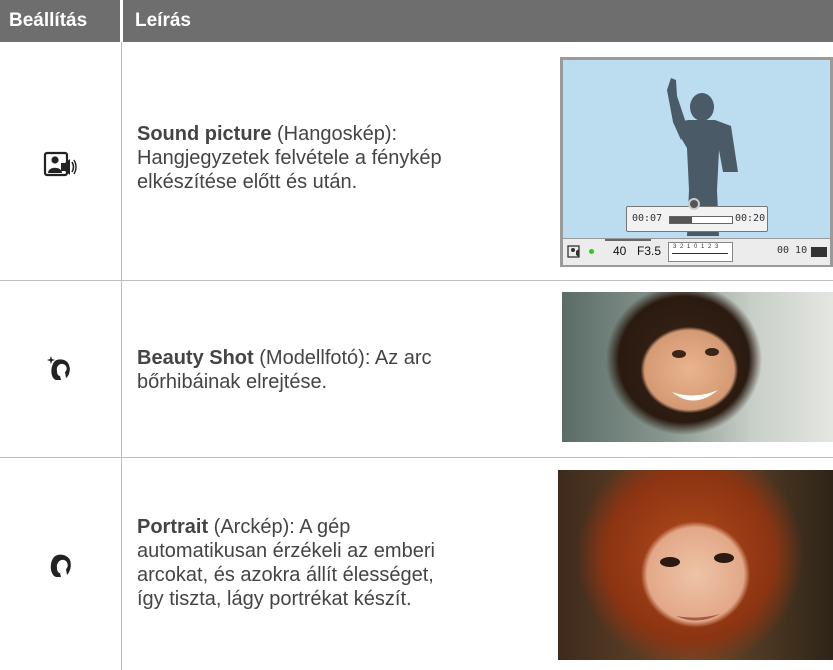 The image size is (833, 670). Describe the element at coordinates (697, 367) in the screenshot. I see `beauty-shot-photo` at that location.